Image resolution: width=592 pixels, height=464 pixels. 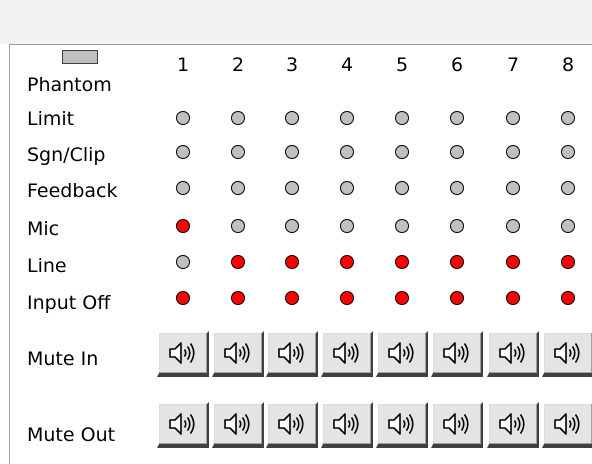 I want to click on channel-number: 8, so click(x=568, y=65).